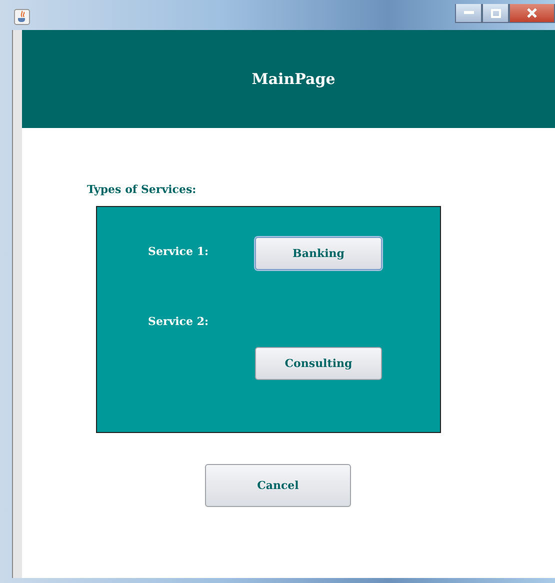 The height and width of the screenshot is (583, 555). Describe the element at coordinates (278, 485) in the screenshot. I see `cancel-button: Cancel` at that location.